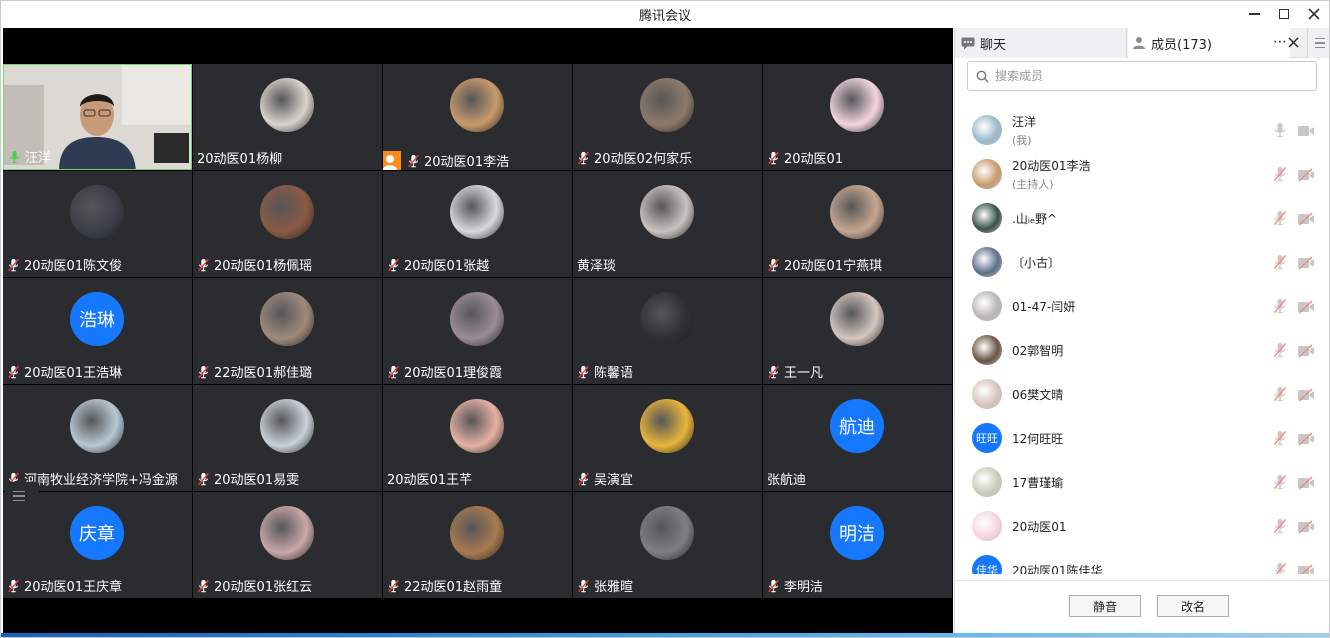 The height and width of the screenshot is (638, 1330). What do you see at coordinates (430, 480) in the screenshot?
I see `participant-name: 20动医01王芊` at bounding box center [430, 480].